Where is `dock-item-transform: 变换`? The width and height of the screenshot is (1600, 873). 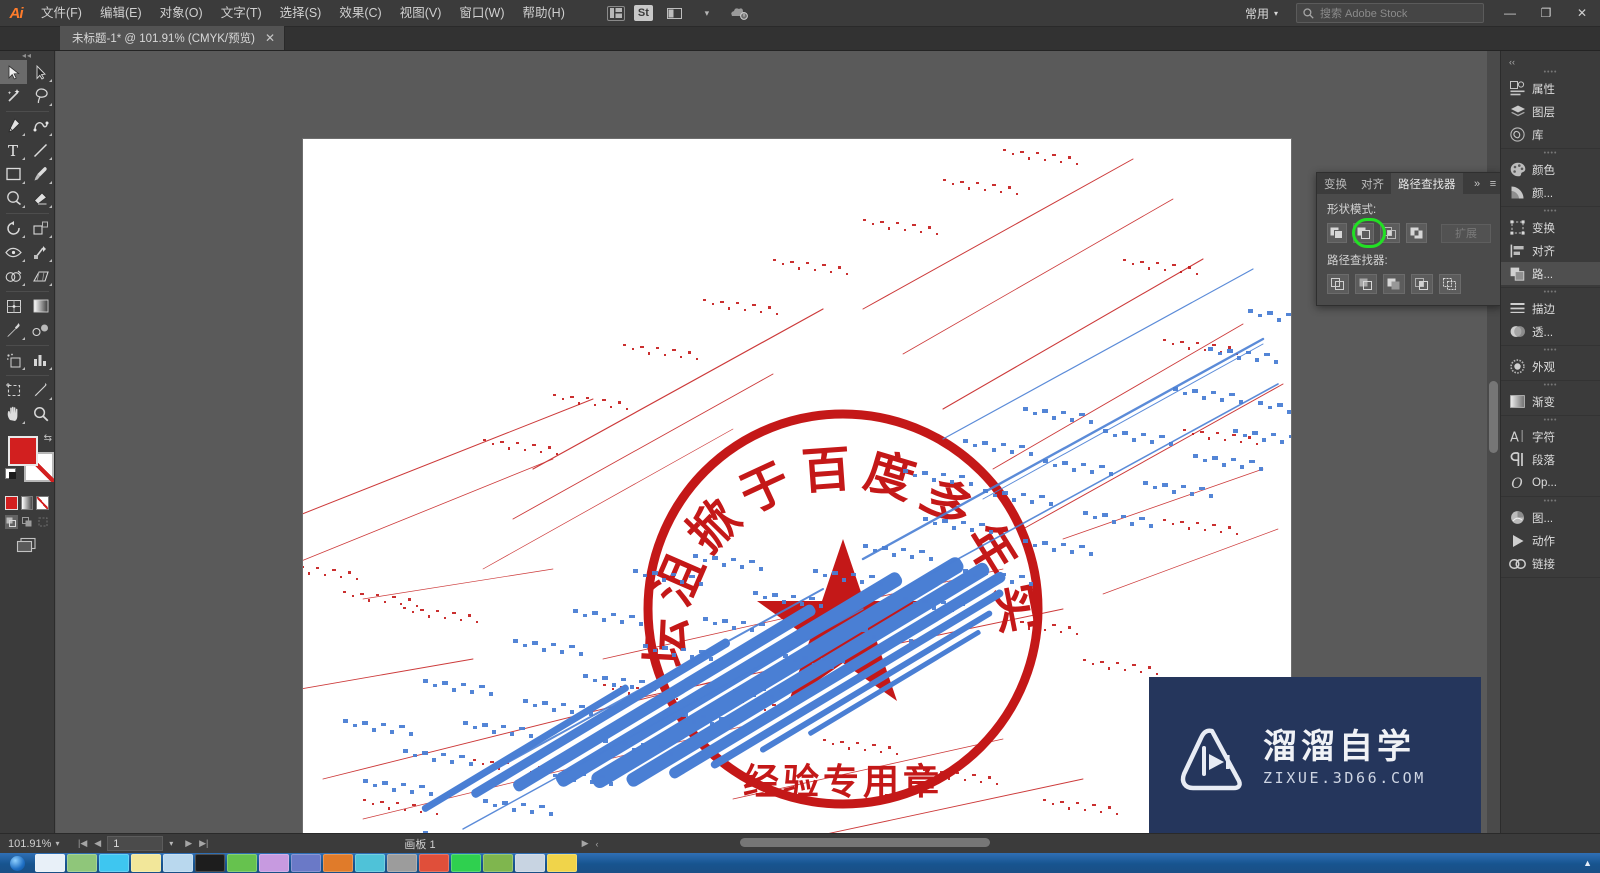
dock-item-transform: 变换 is located at coordinates (1550, 227).